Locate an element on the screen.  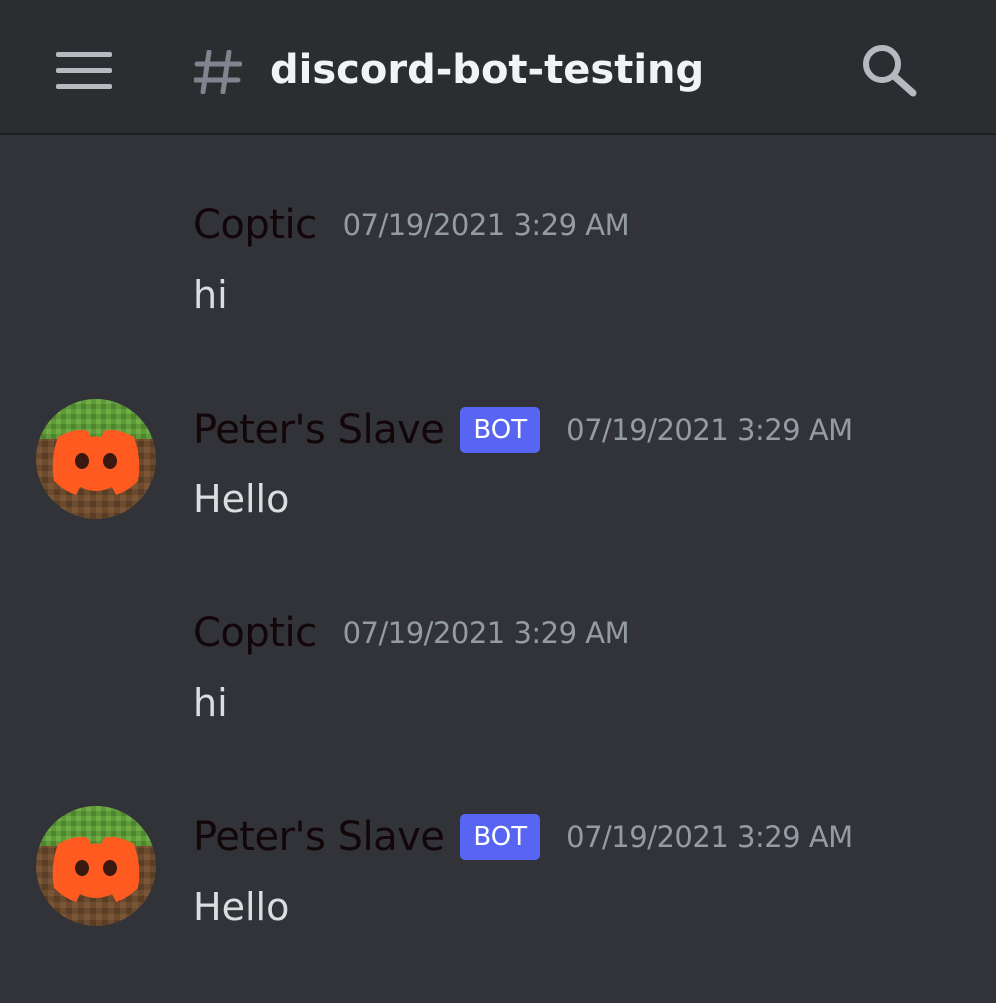
channel-title: discord-bot-testing is located at coordinates (487, 70).